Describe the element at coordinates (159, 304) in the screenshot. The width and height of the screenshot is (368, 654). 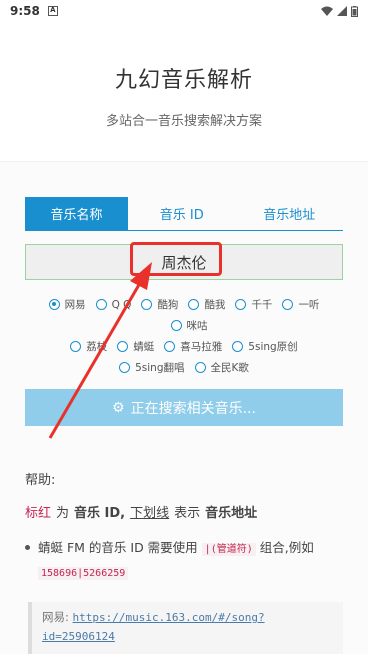
I see `source-radio-kugou: 酷狗` at that location.